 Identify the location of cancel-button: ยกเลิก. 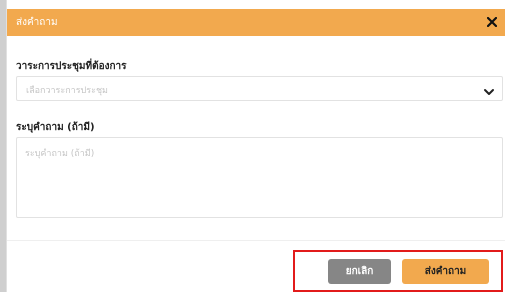
(359, 271).